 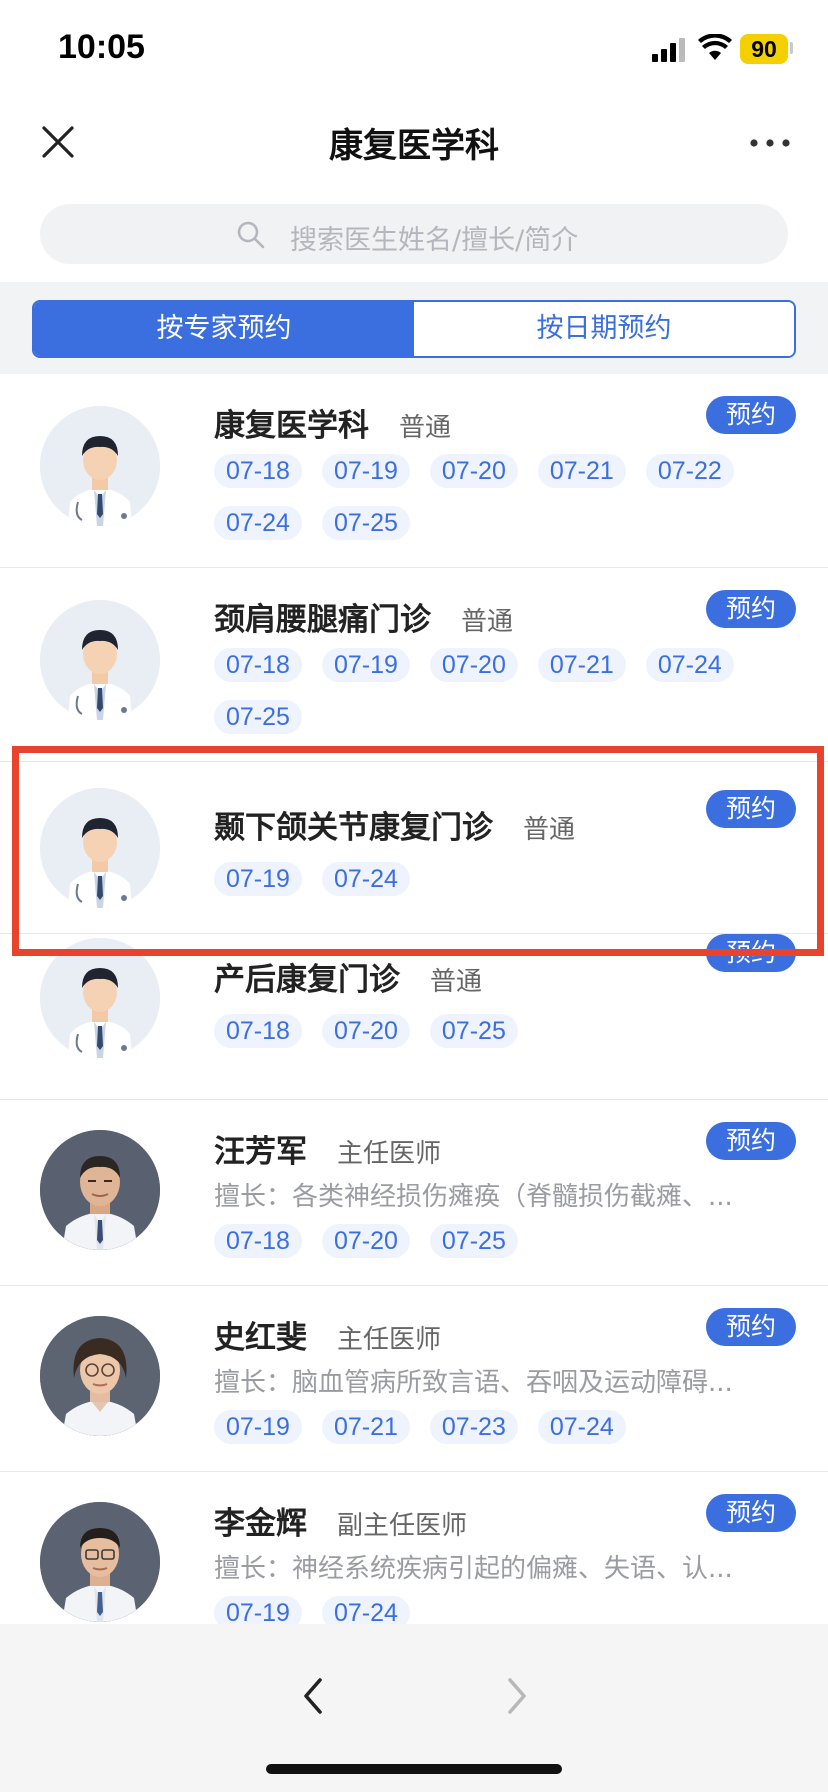 I want to click on date-chips: 07-18 07-19 07-20 07-21 07-24 07-25, so click(x=494, y=691).